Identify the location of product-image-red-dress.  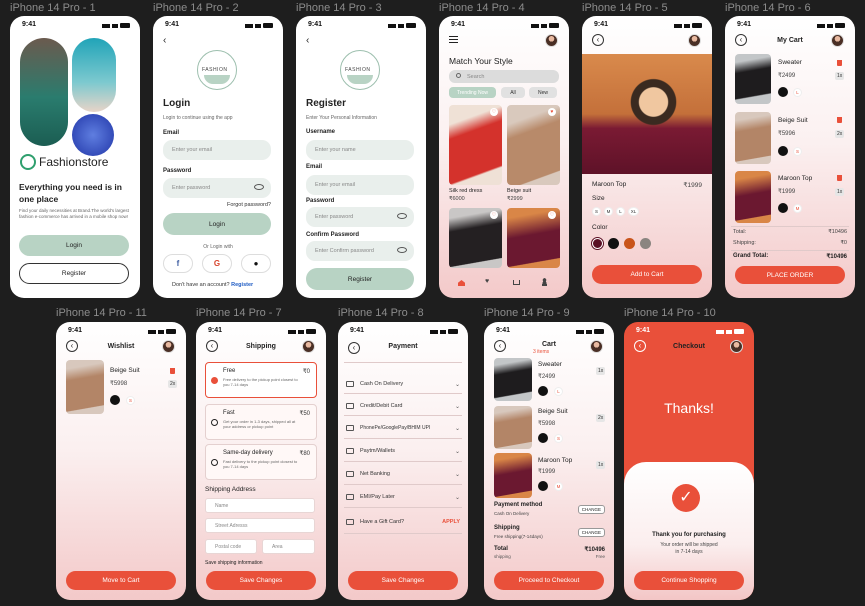
(475, 145).